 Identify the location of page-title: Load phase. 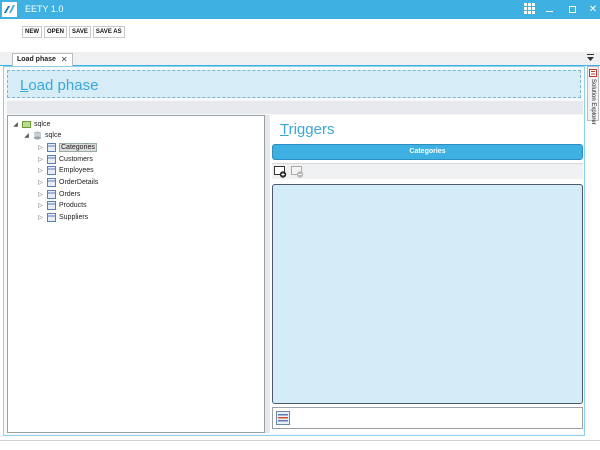
(59, 85).